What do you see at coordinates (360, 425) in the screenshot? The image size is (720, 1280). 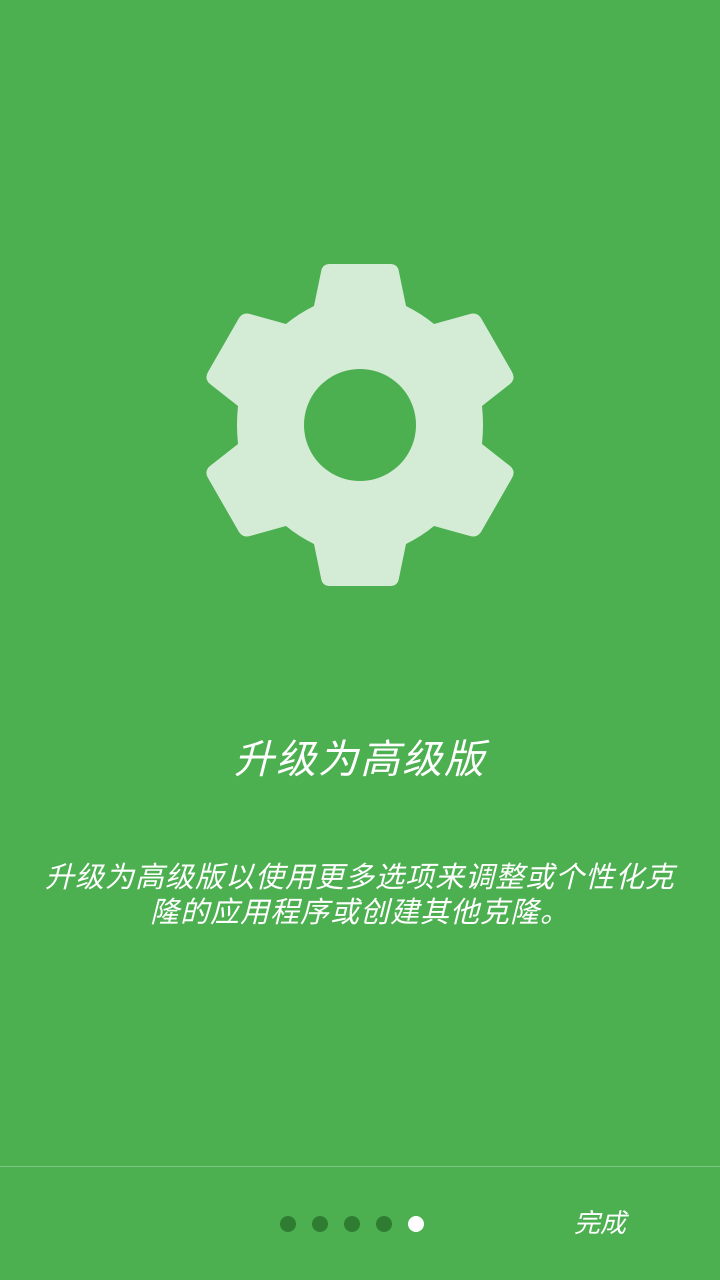 I see `gear-icon` at bounding box center [360, 425].